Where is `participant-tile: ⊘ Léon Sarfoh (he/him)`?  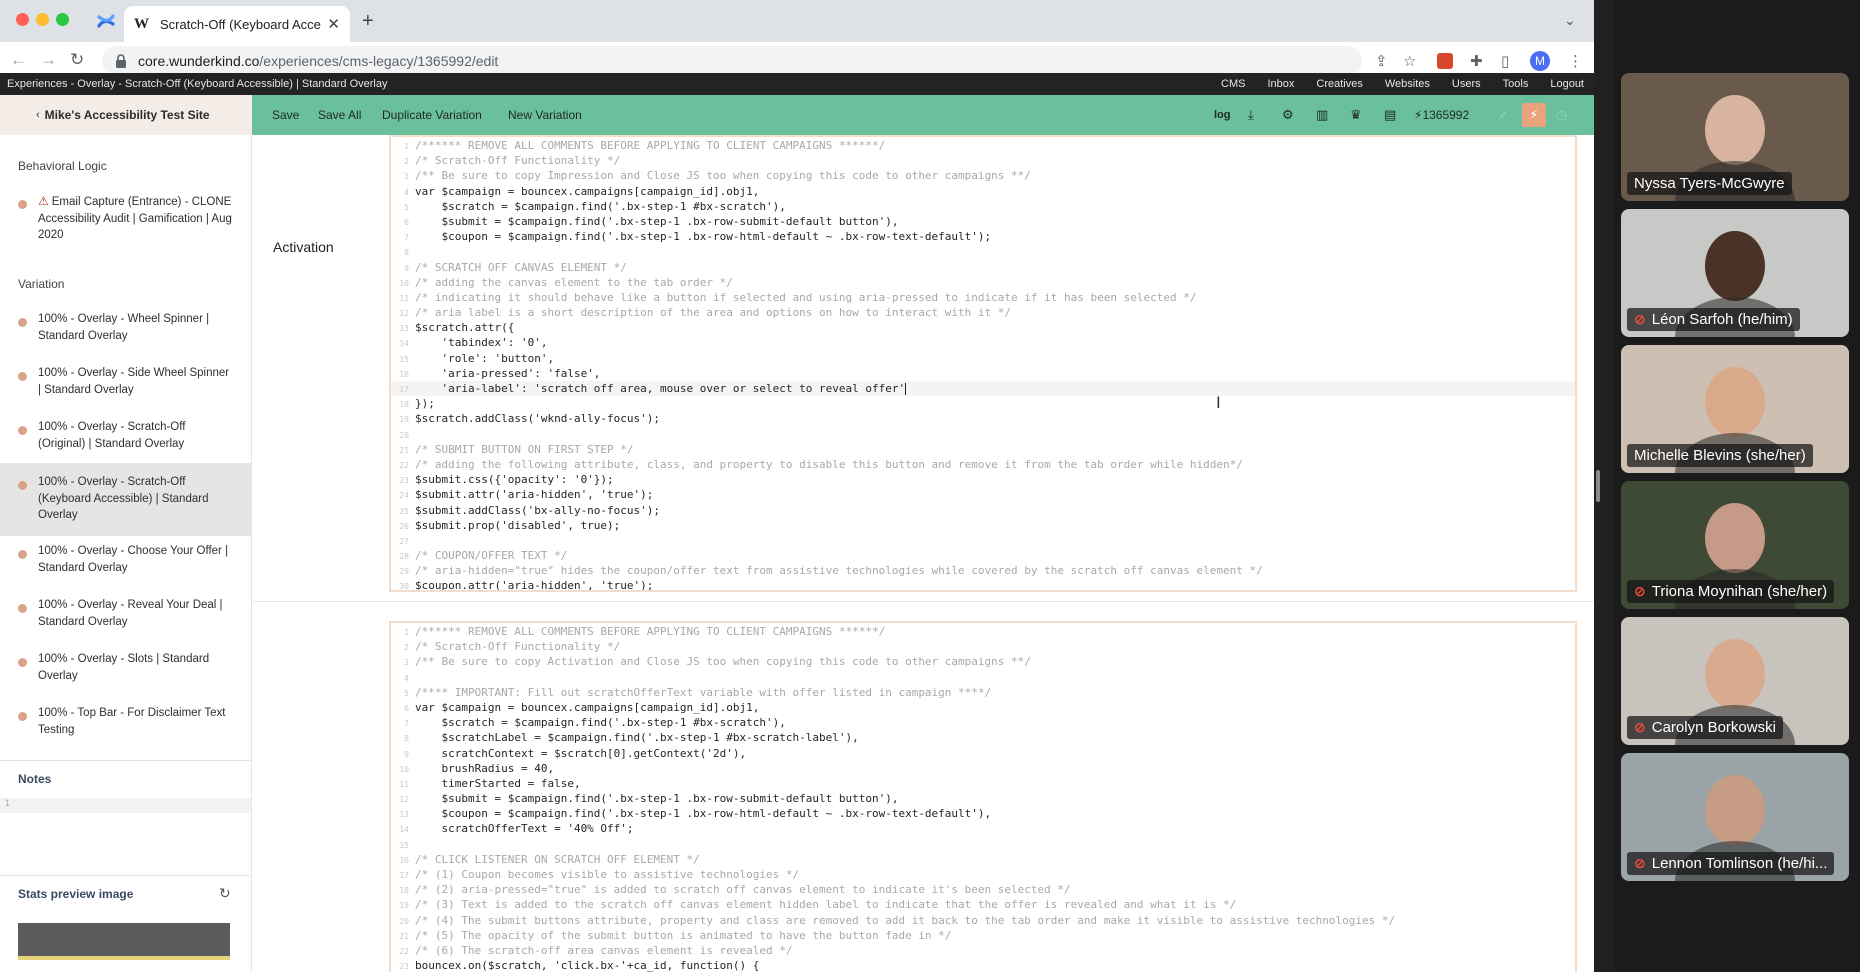 participant-tile: ⊘ Léon Sarfoh (he/him) is located at coordinates (1735, 273).